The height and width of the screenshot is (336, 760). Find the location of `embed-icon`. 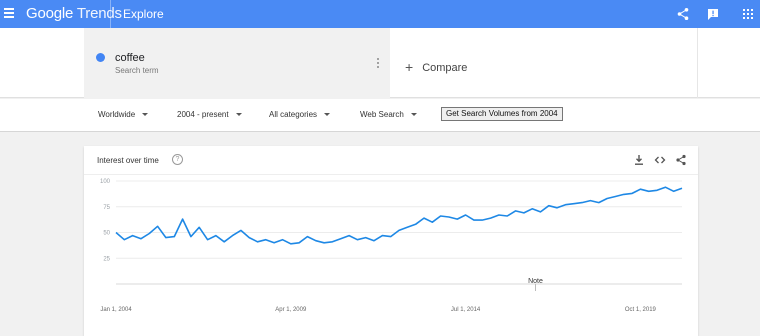

embed-icon is located at coordinates (660, 160).